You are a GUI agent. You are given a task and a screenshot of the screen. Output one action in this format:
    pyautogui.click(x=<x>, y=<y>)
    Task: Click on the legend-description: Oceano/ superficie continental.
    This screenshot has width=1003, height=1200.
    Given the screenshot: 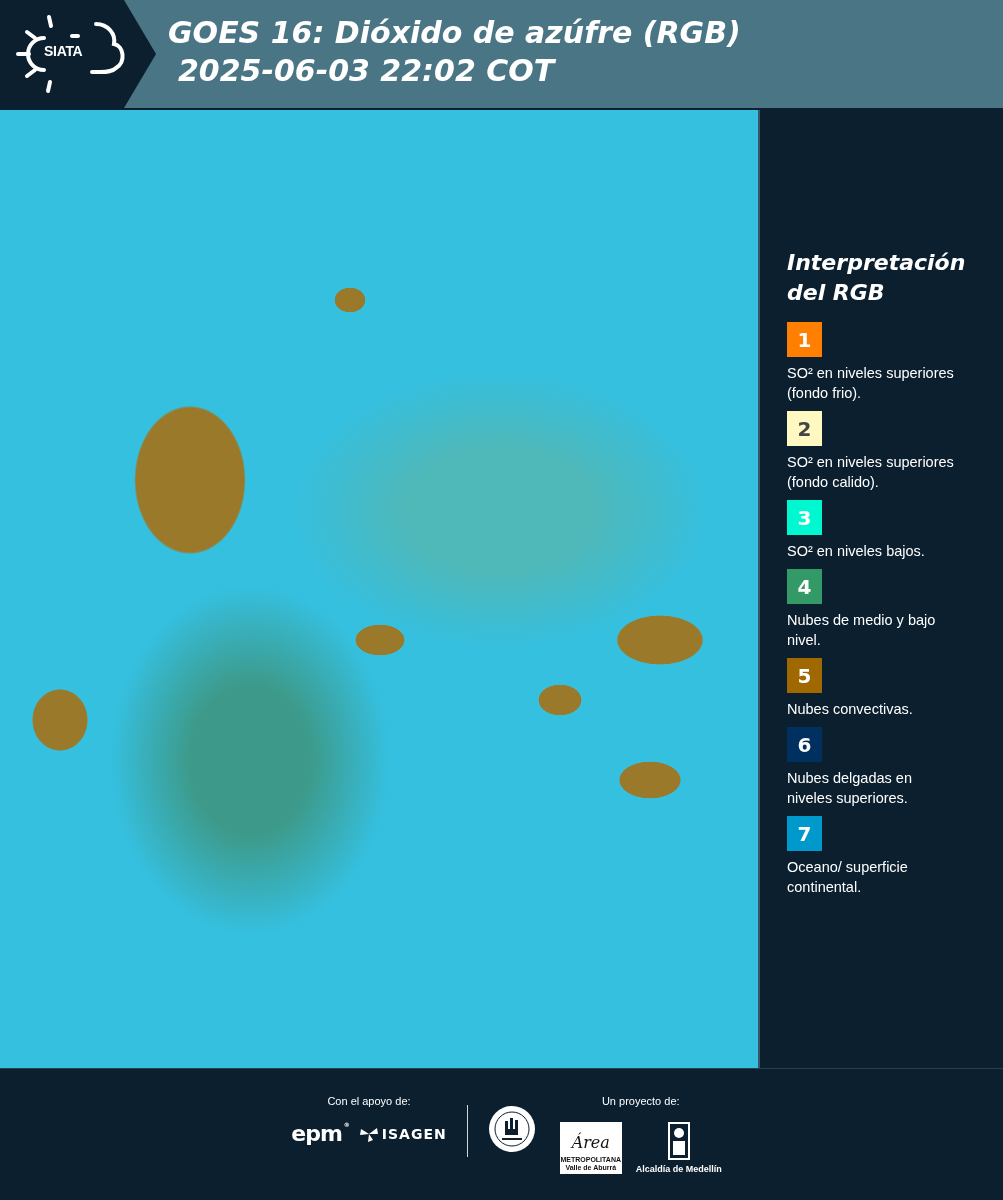 What is the action you would take?
    pyautogui.click(x=848, y=877)
    